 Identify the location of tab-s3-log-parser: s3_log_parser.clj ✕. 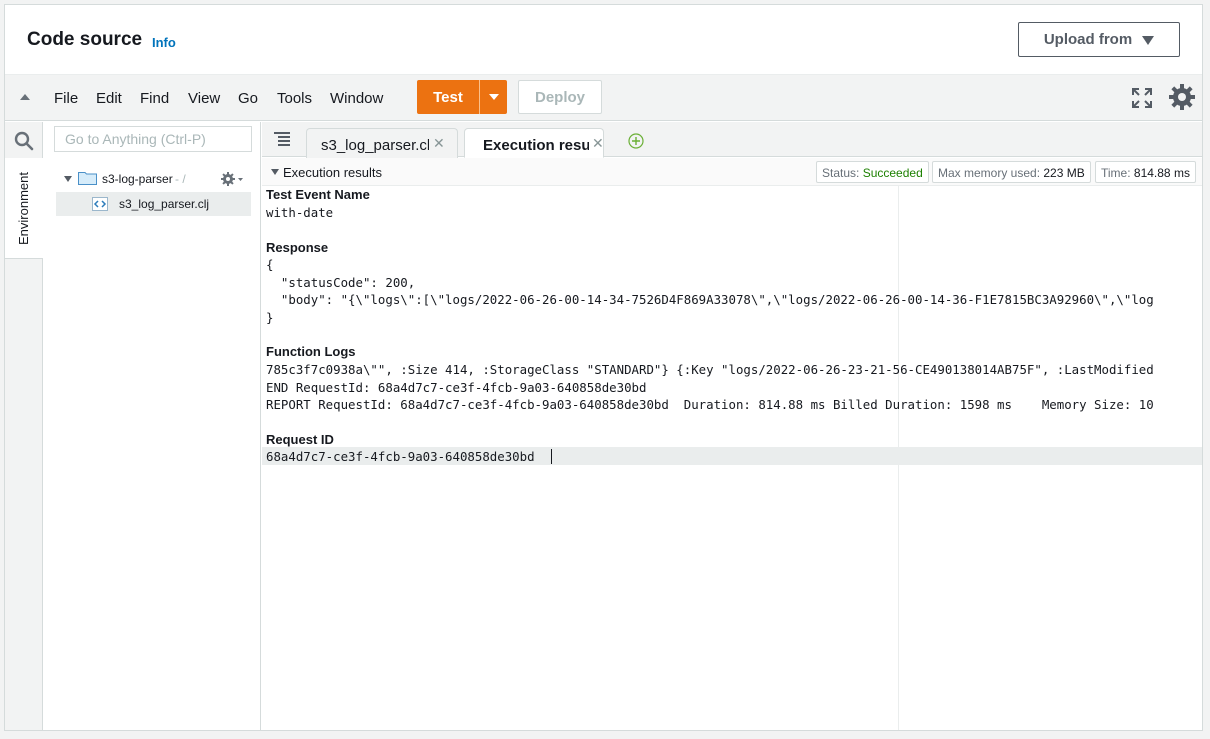
(382, 143).